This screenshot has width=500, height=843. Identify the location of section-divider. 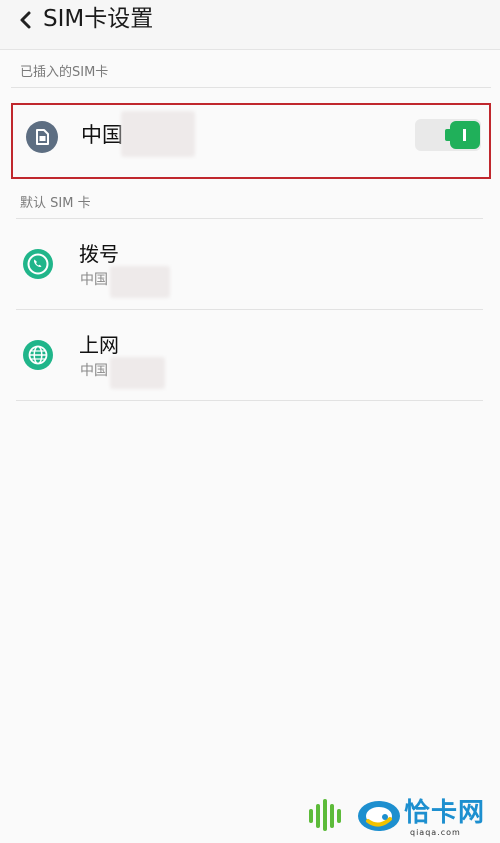
(251, 87).